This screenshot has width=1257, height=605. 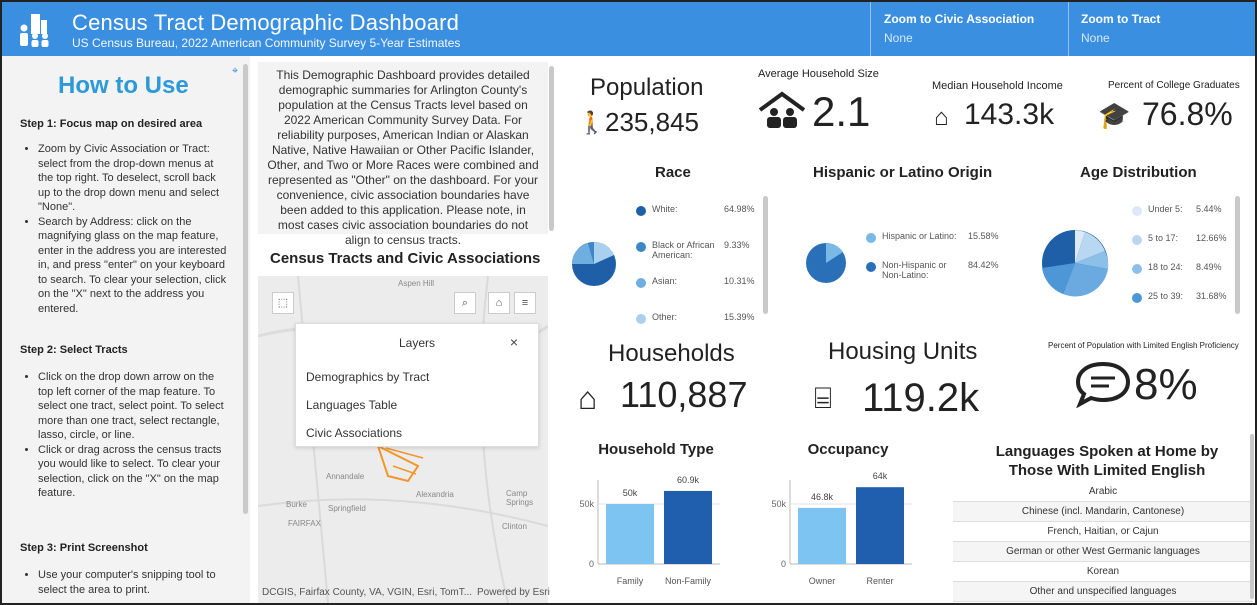 What do you see at coordinates (235, 71) in the screenshot?
I see `pin-icon: ⌖` at bounding box center [235, 71].